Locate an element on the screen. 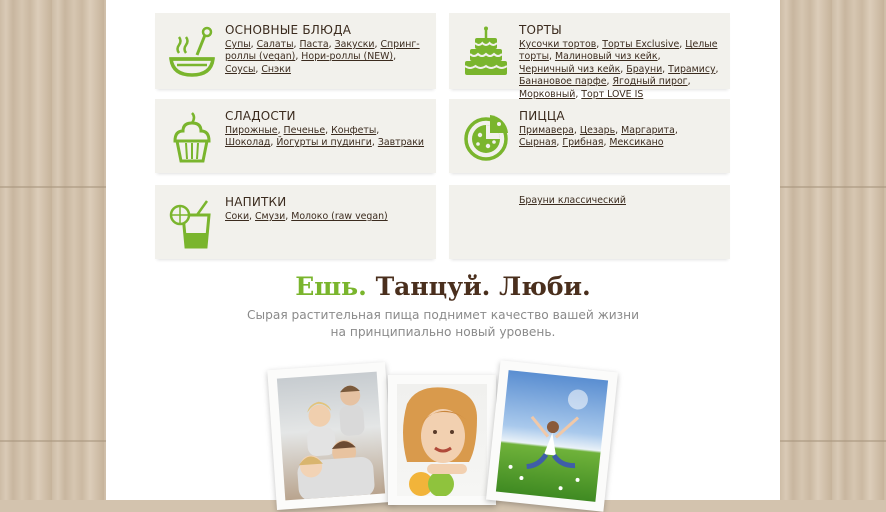  link-carrot-cake: Морковный is located at coordinates (547, 94).